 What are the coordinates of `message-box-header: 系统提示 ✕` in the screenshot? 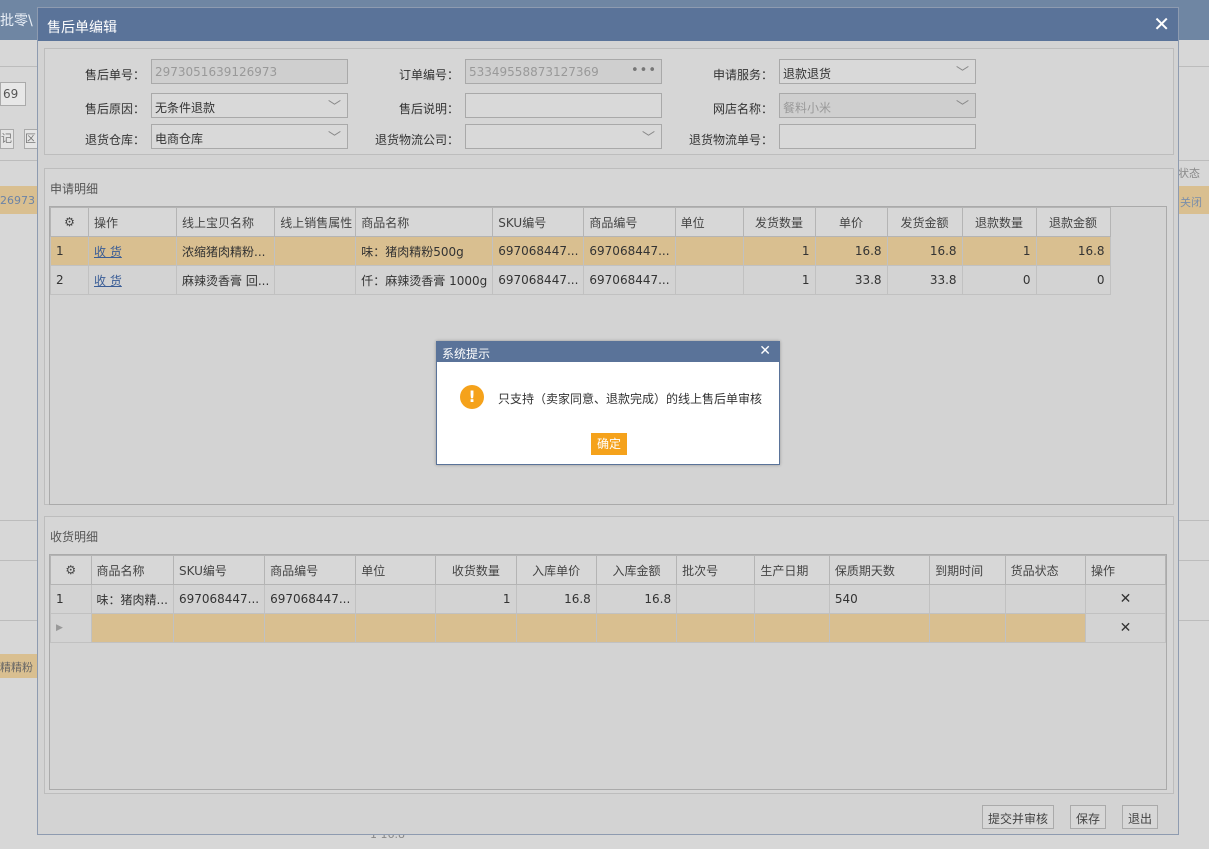 It's located at (608, 352).